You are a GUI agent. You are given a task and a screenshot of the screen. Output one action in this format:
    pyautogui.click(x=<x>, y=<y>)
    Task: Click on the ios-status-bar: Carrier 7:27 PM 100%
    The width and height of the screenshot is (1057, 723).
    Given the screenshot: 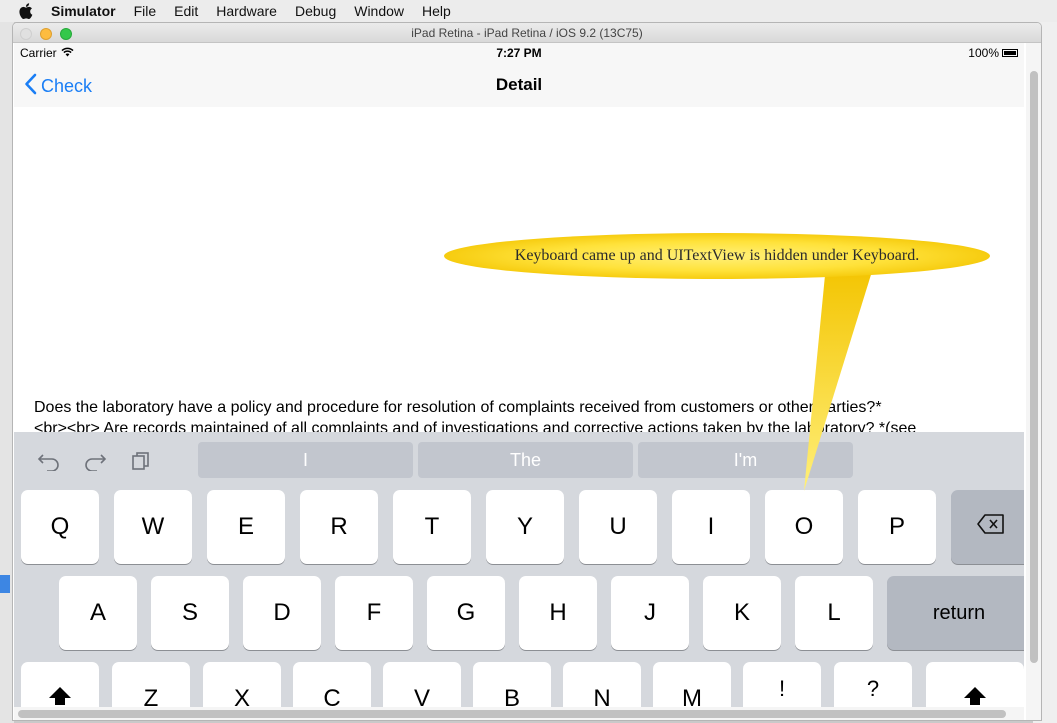 What is the action you would take?
    pyautogui.click(x=519, y=53)
    